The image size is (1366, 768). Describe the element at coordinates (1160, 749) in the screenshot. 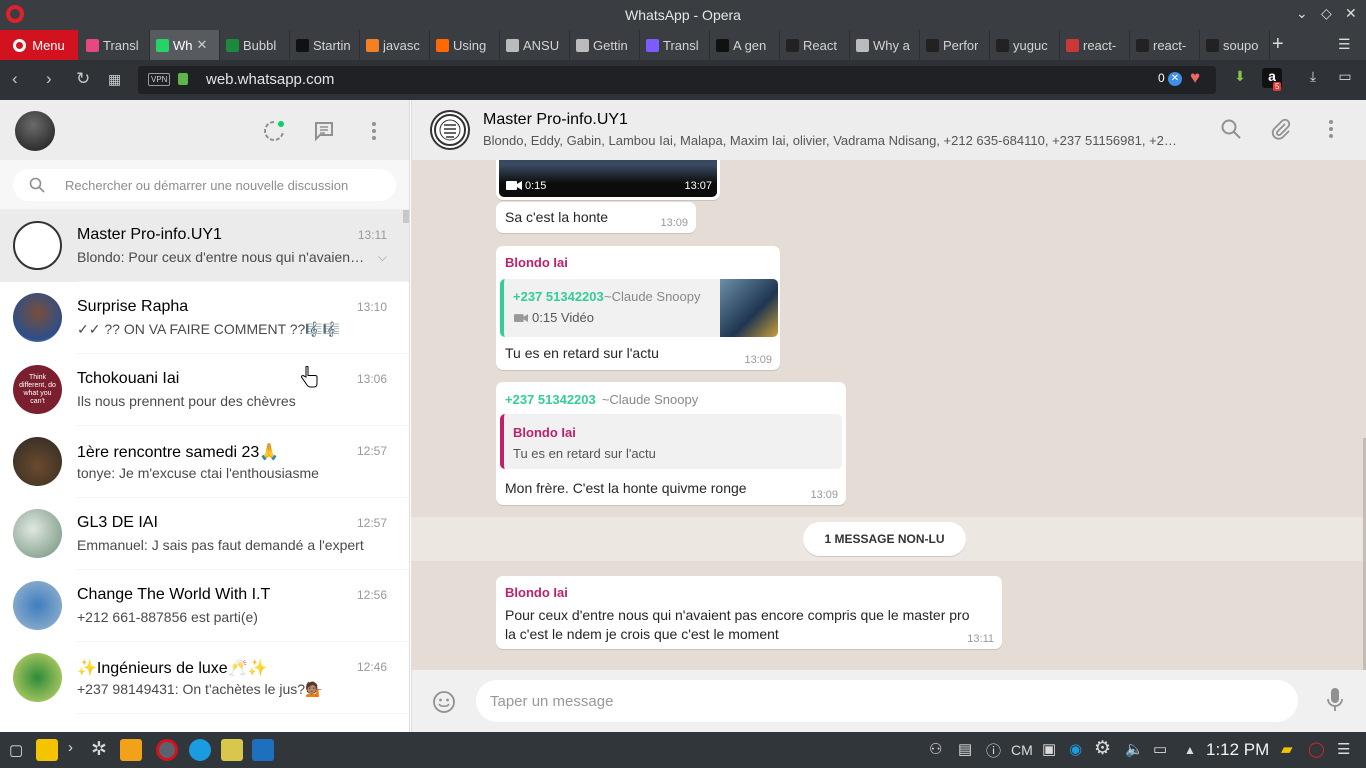

I see `network-icon: ▭` at that location.